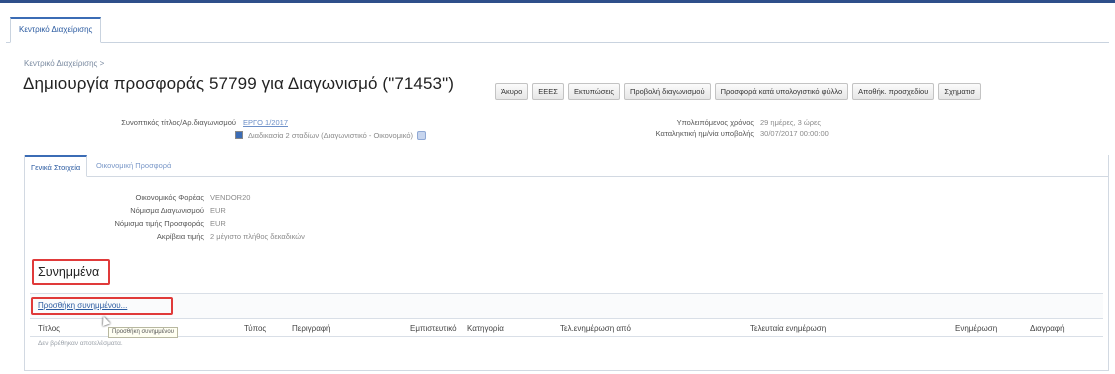 The height and width of the screenshot is (374, 1115). What do you see at coordinates (80, 343) in the screenshot?
I see `empty-results-text: Δεν βρέθηκαν αποτελέσματα.` at bounding box center [80, 343].